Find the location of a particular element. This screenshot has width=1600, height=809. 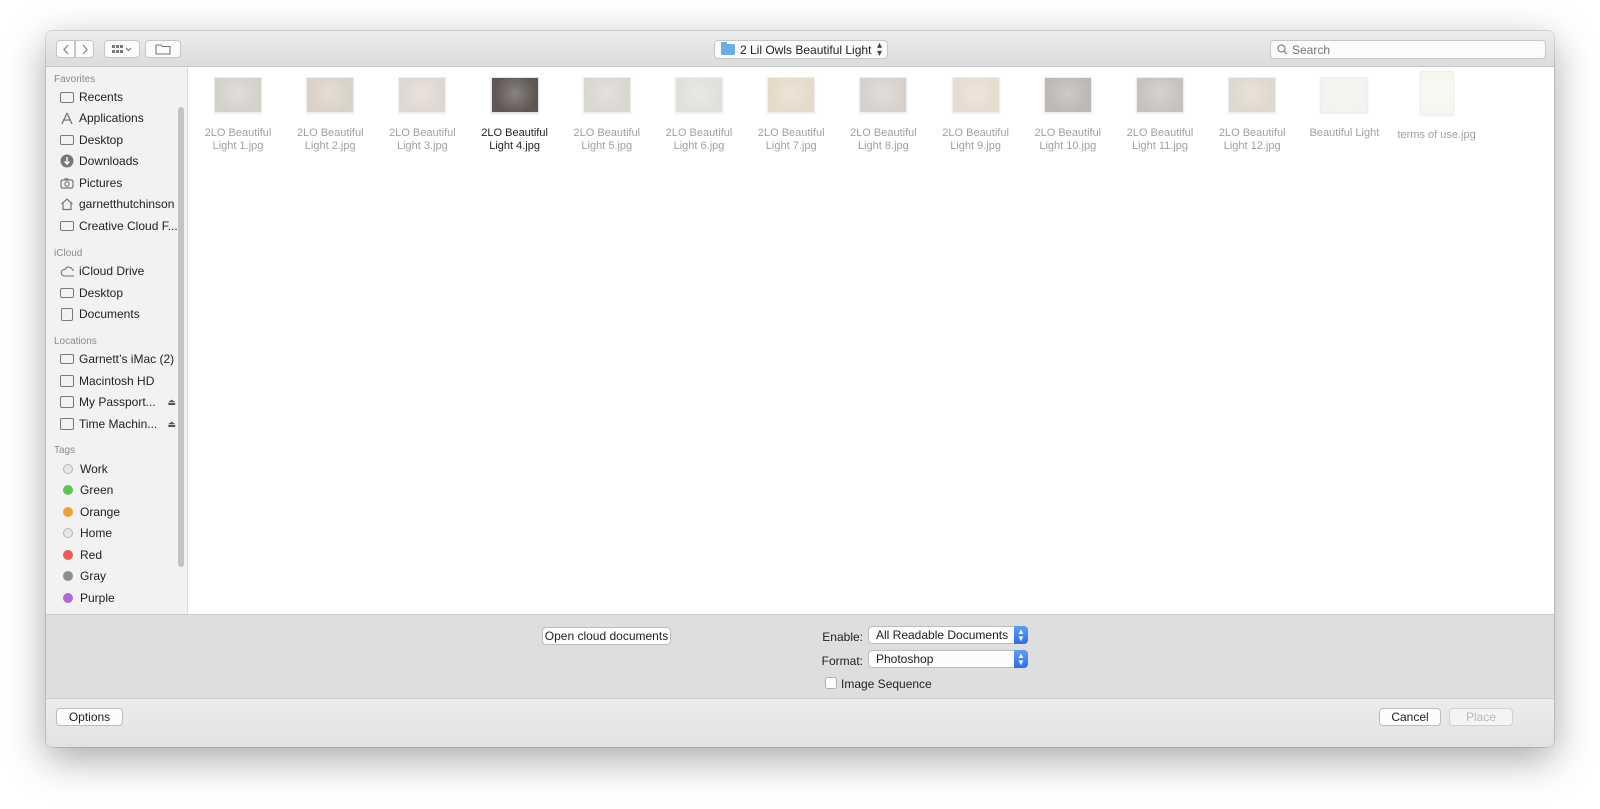

sidebar-item-macintosh-hd: Macintosh HD is located at coordinates (118, 381).